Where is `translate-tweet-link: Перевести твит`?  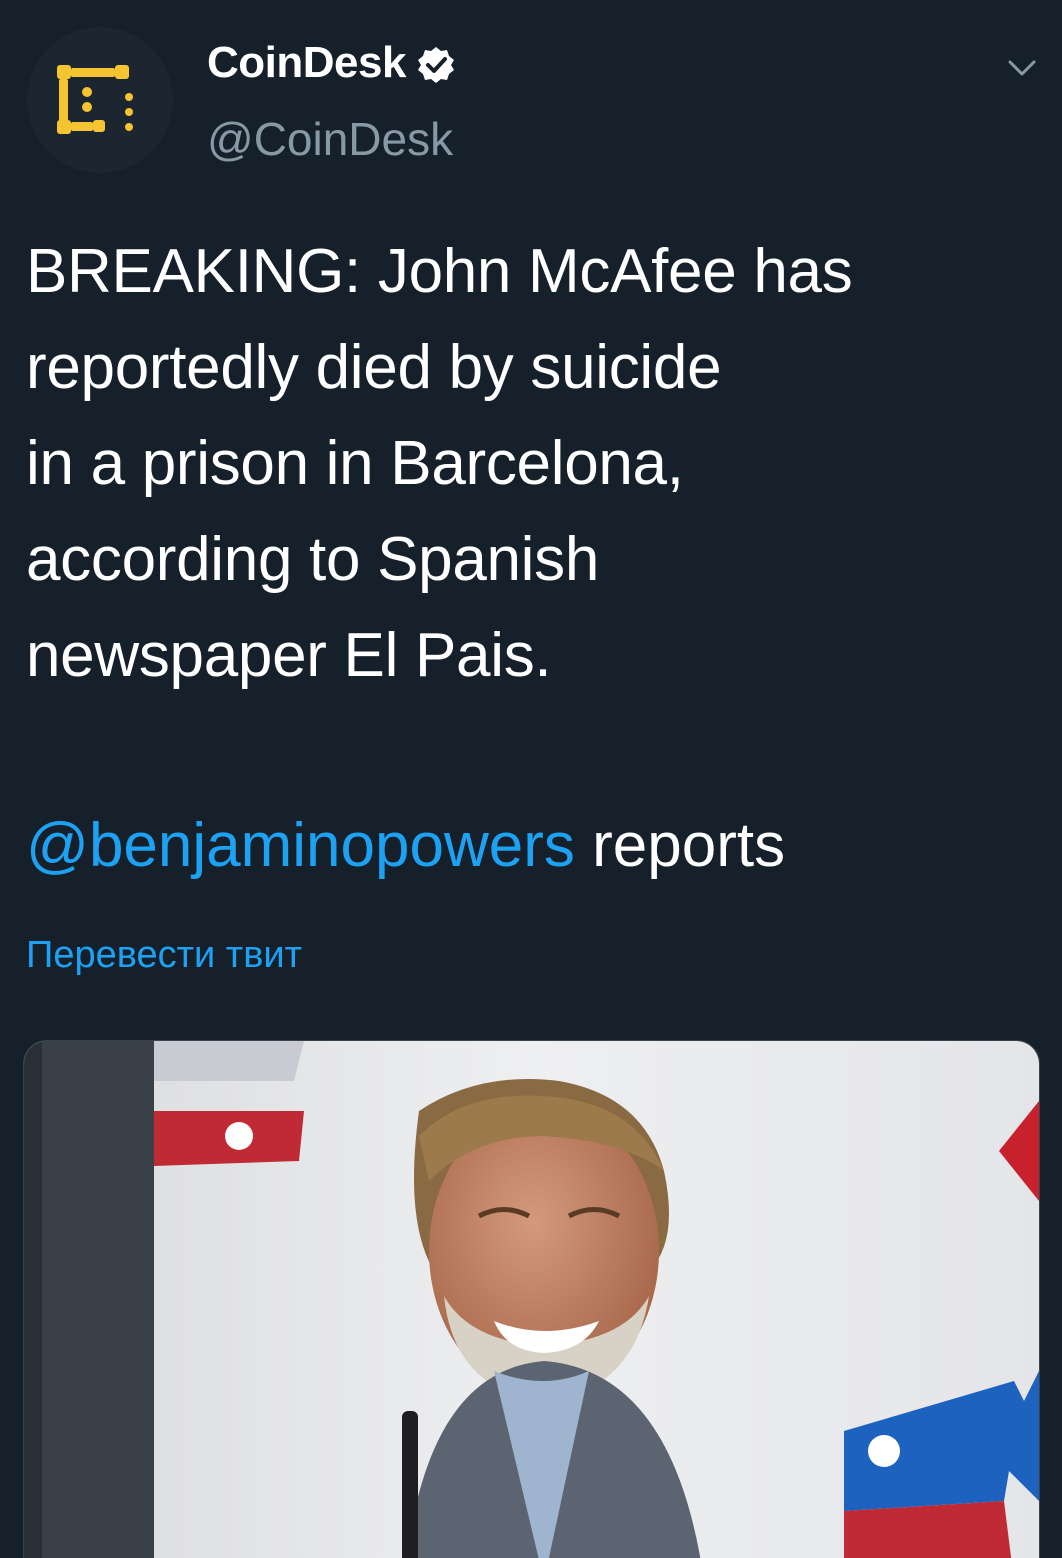 translate-tweet-link: Перевести твит is located at coordinates (164, 955).